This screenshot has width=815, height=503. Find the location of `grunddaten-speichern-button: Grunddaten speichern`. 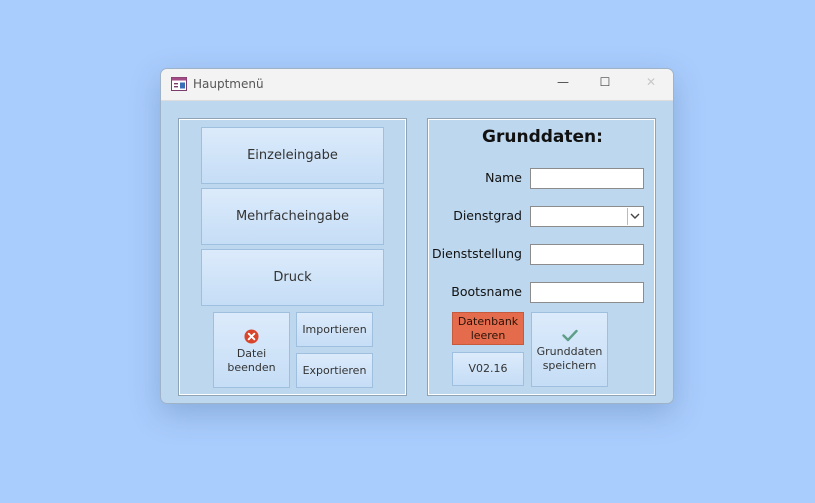

grunddaten-speichern-button: Grunddaten speichern is located at coordinates (569, 349).